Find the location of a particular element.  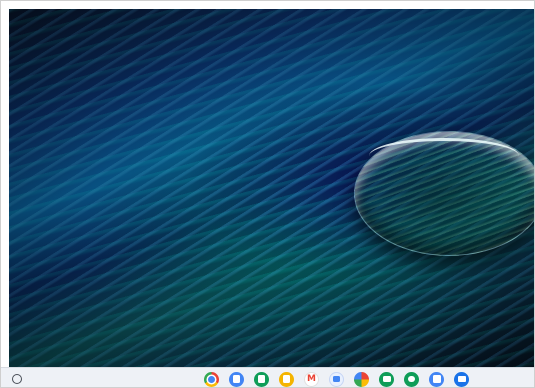

docs-icon-glyph is located at coordinates (236, 379).